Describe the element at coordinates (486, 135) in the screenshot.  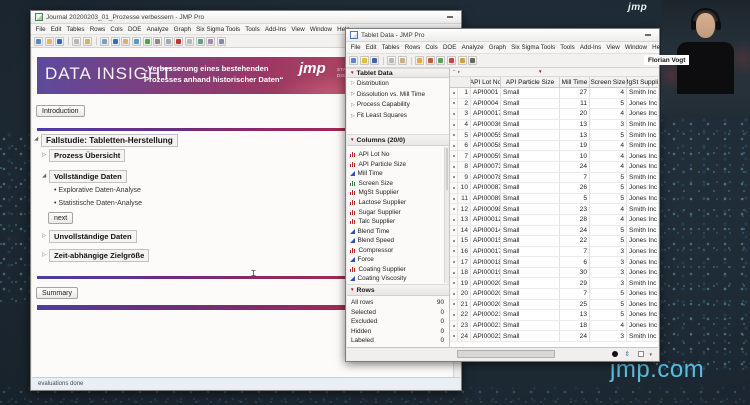
I see `cell: API00055` at that location.